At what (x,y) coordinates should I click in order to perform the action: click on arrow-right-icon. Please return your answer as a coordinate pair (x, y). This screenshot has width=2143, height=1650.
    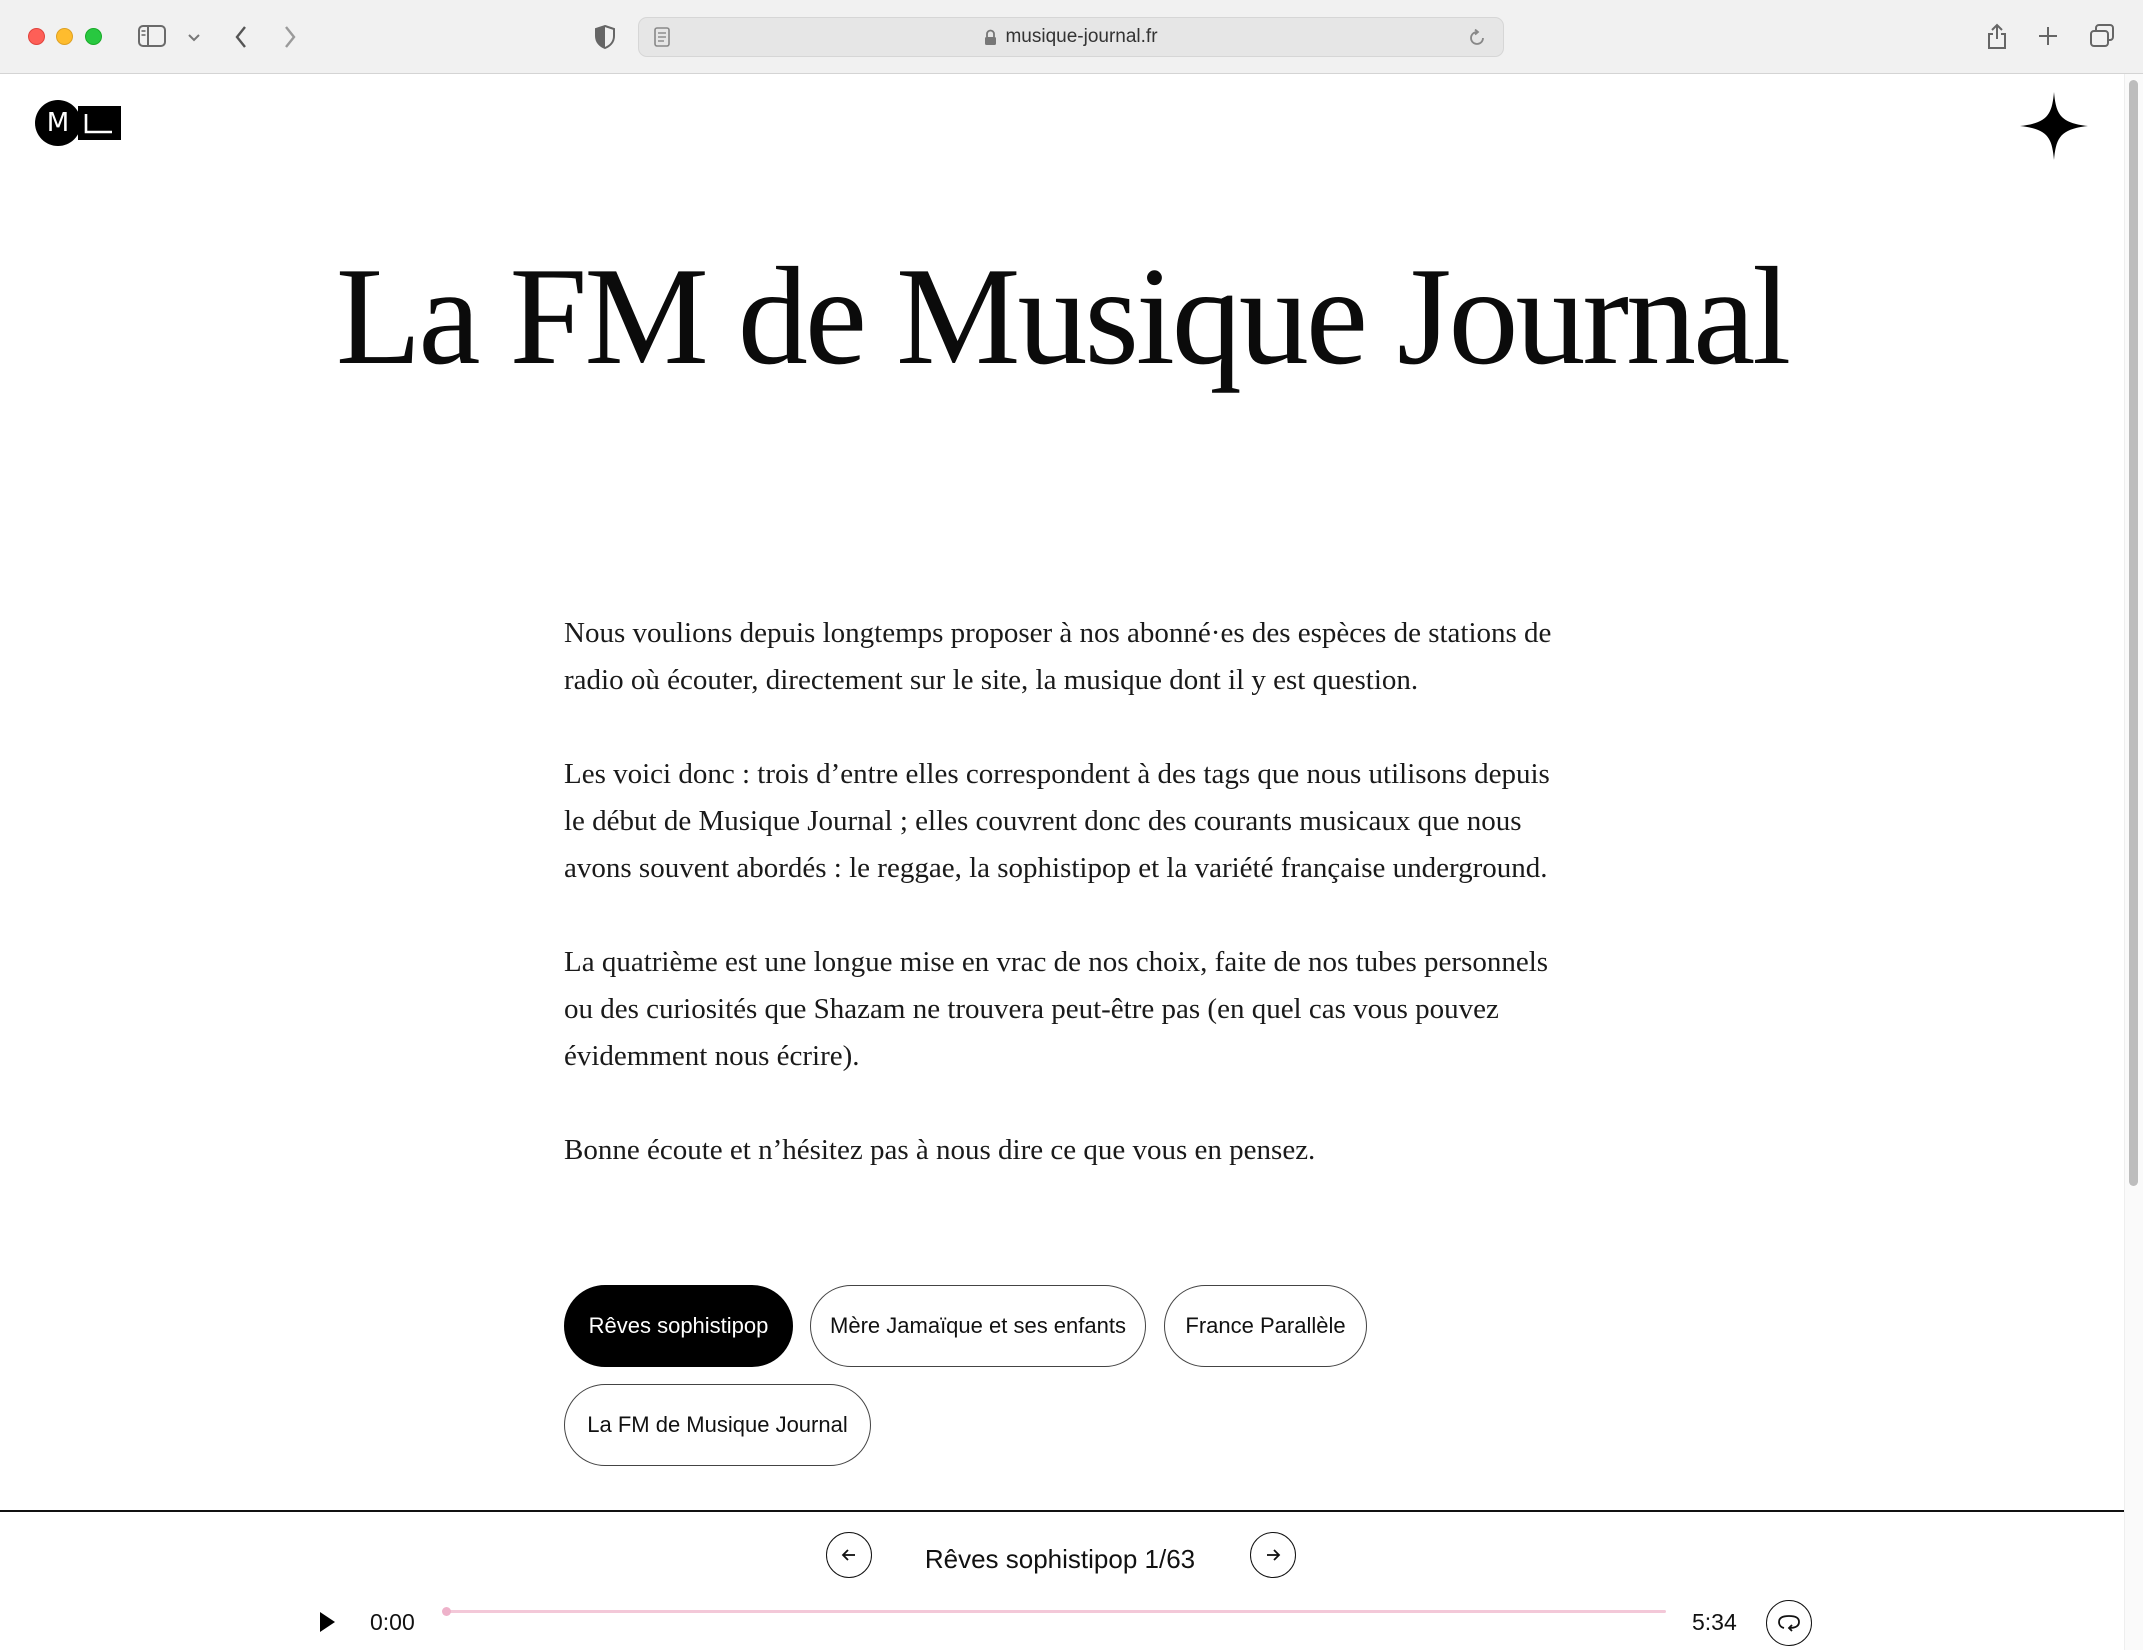
    Looking at the image, I should click on (1273, 1555).